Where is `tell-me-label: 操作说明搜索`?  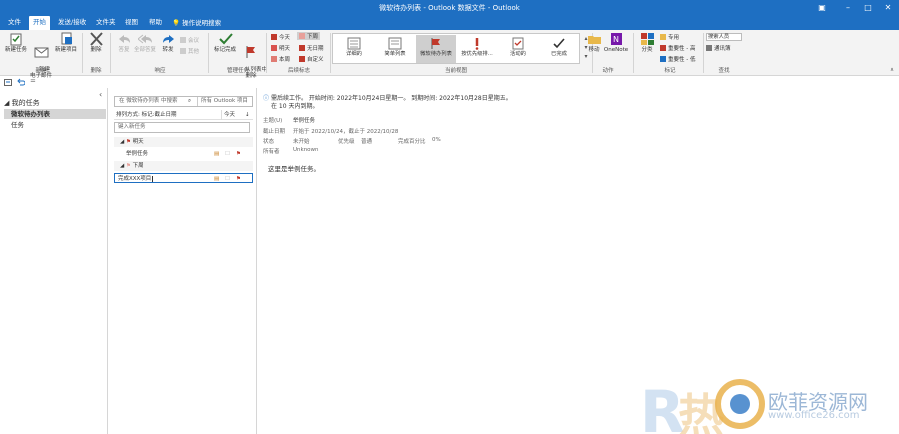
tell-me-label: 操作说明搜索 is located at coordinates (202, 23).